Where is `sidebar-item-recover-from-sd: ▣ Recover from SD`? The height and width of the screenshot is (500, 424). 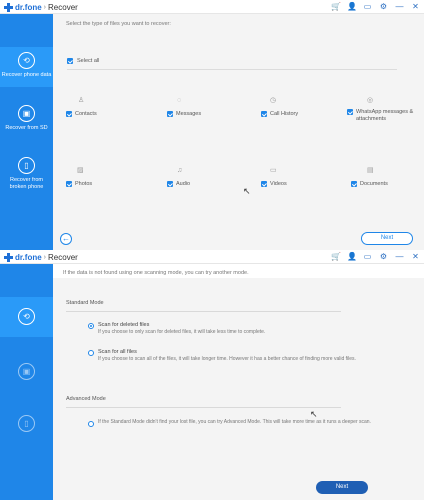 sidebar-item-recover-from-sd: ▣ Recover from SD is located at coordinates (26, 122).